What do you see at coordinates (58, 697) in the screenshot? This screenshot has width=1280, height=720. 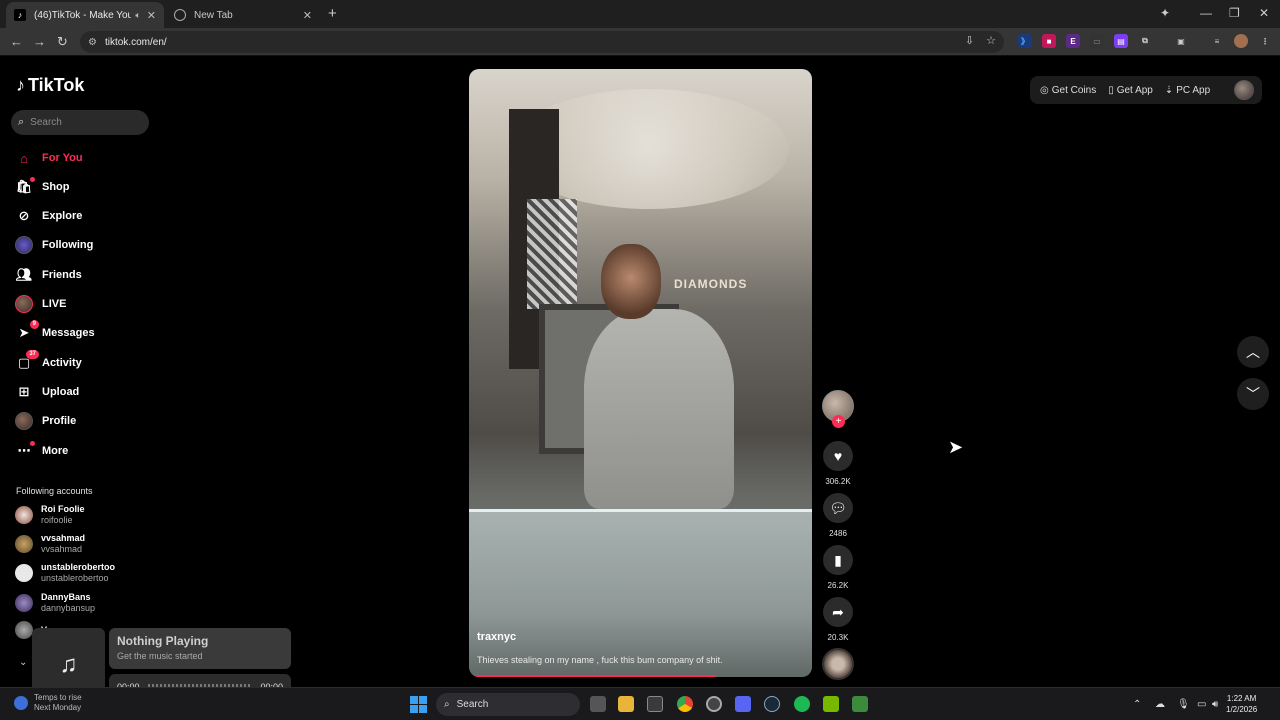 I see `weather-line1: Temps to rise` at bounding box center [58, 697].